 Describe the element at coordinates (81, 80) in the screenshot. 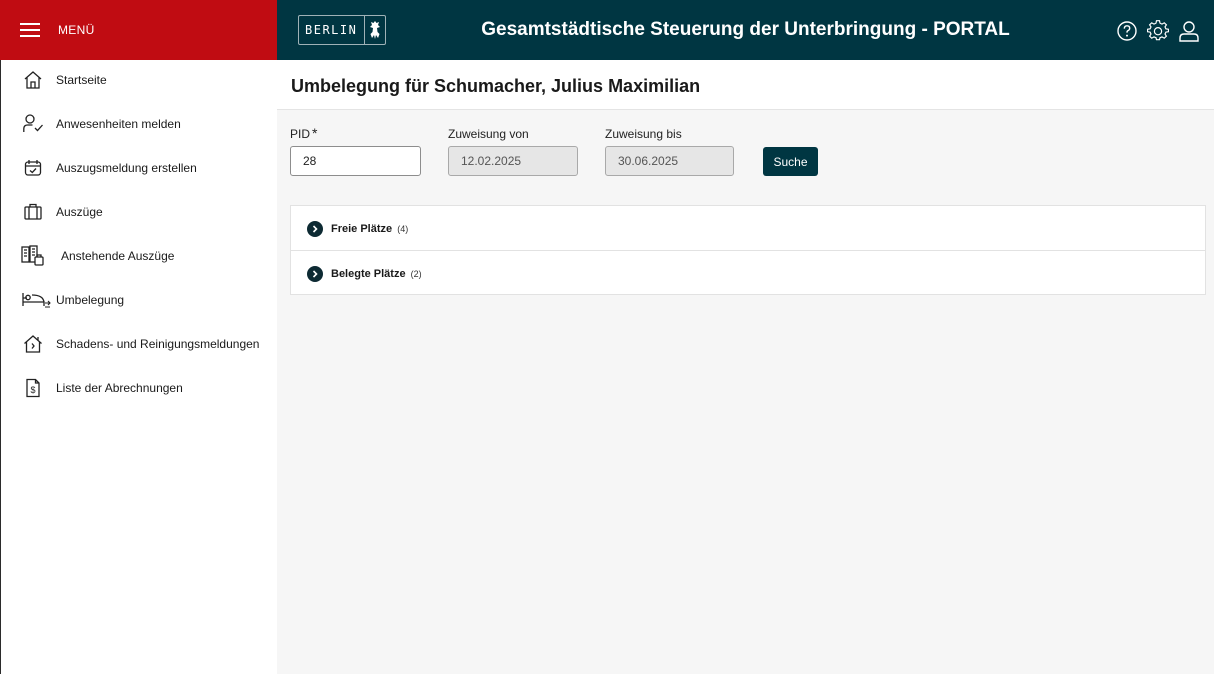

I see `sidebar-item-label: Startseite` at that location.